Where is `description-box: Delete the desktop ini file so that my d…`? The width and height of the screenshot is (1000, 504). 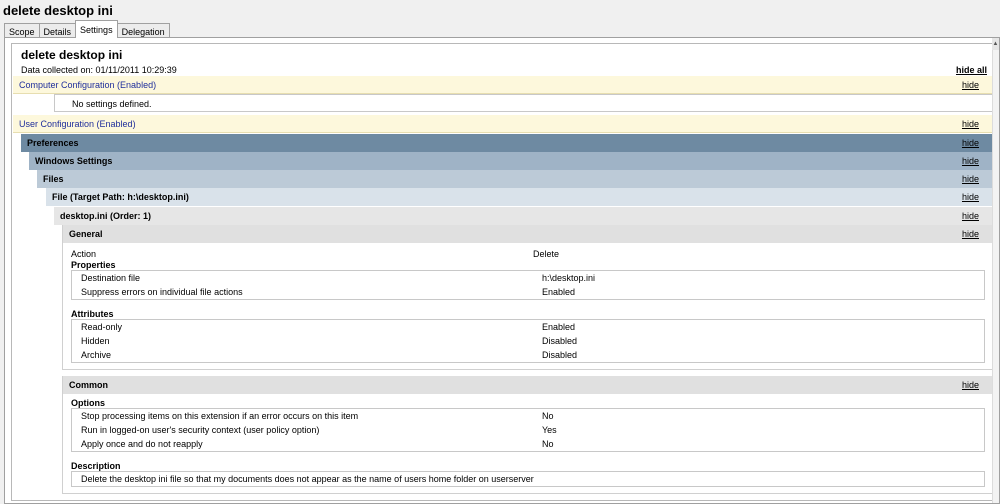
description-box: Delete the desktop ini file so that my d… is located at coordinates (528, 479).